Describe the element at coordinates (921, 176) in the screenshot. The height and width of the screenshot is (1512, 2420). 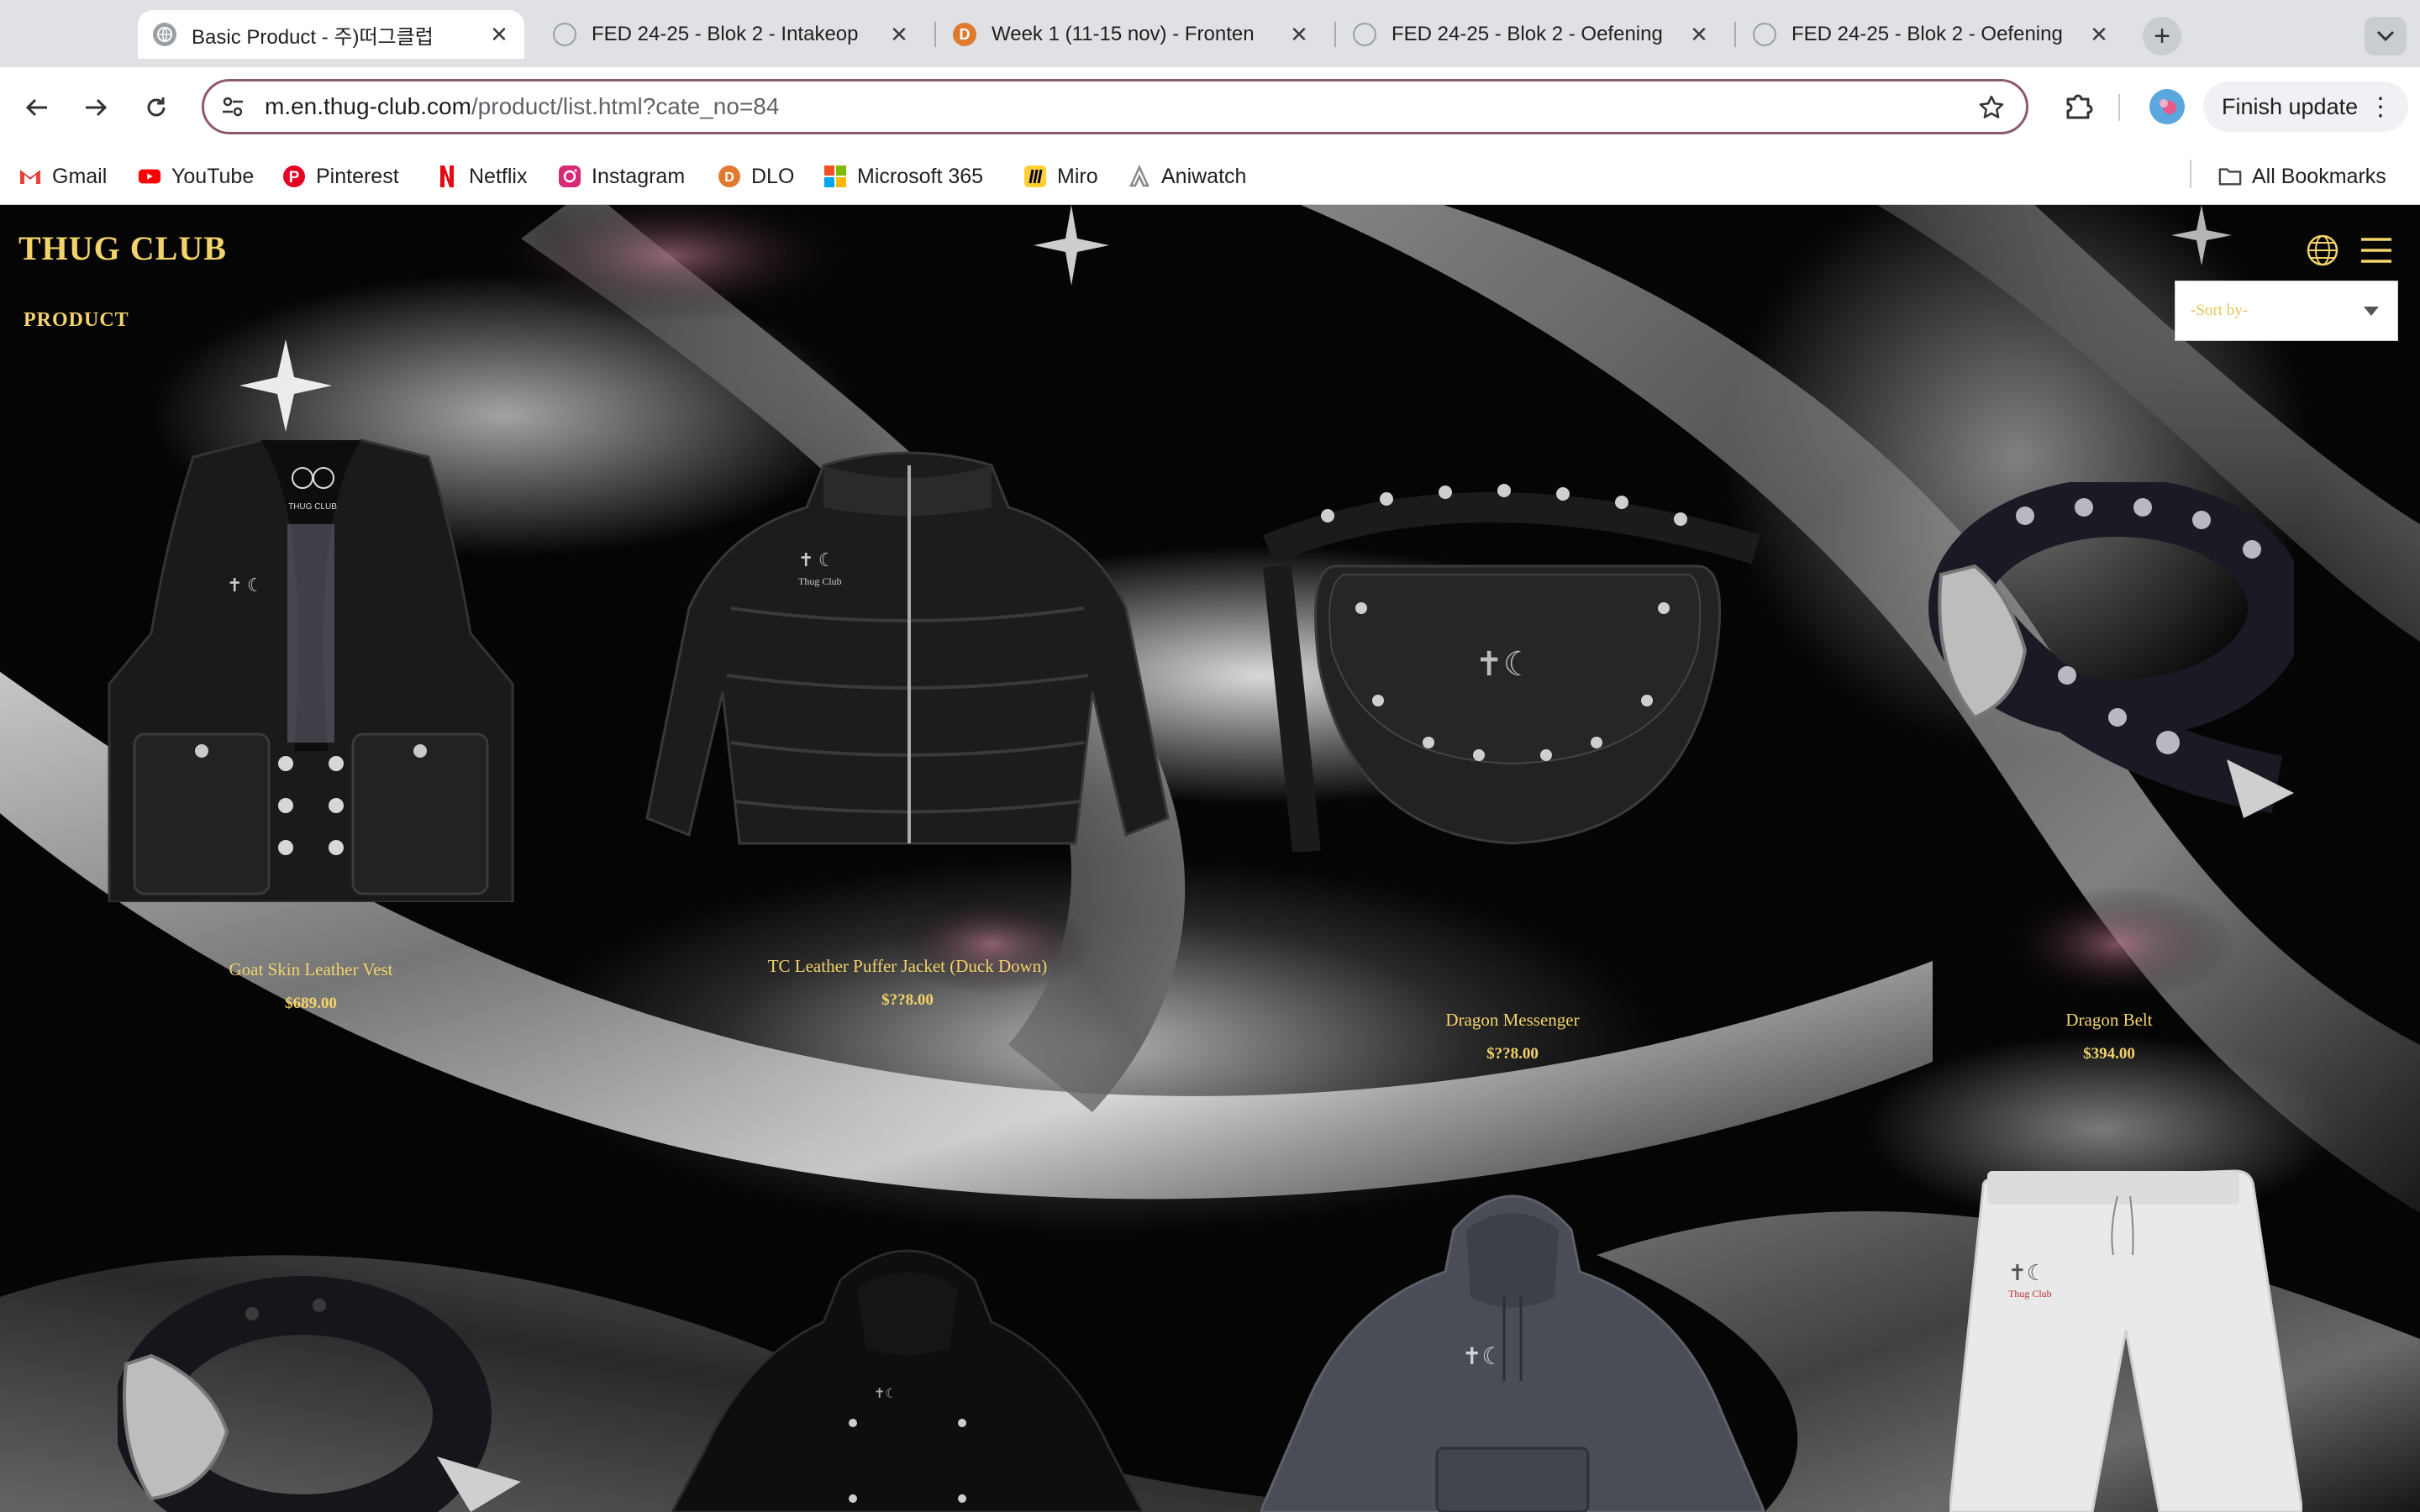
I see `bookmark-label: Microsoft 365` at that location.